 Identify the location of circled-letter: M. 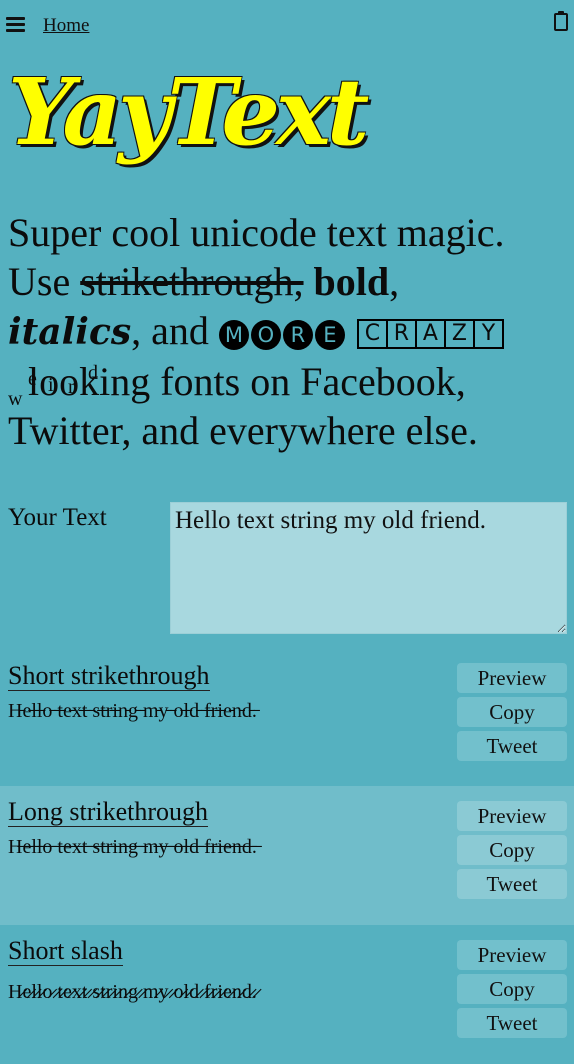
(233, 335).